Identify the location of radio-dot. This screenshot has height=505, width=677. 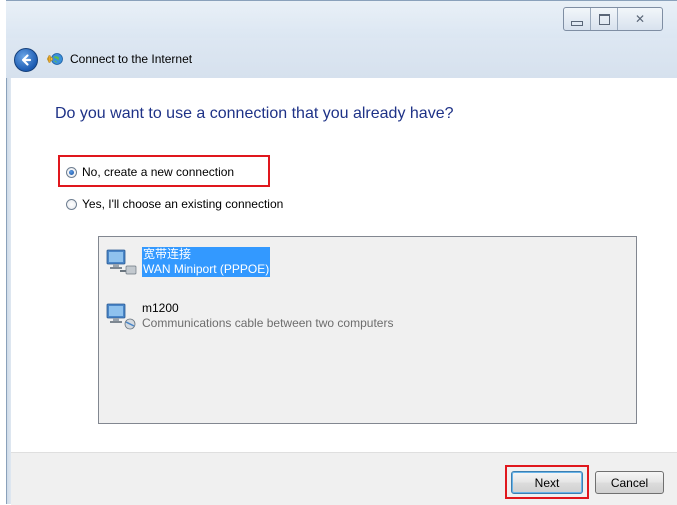
(71, 172).